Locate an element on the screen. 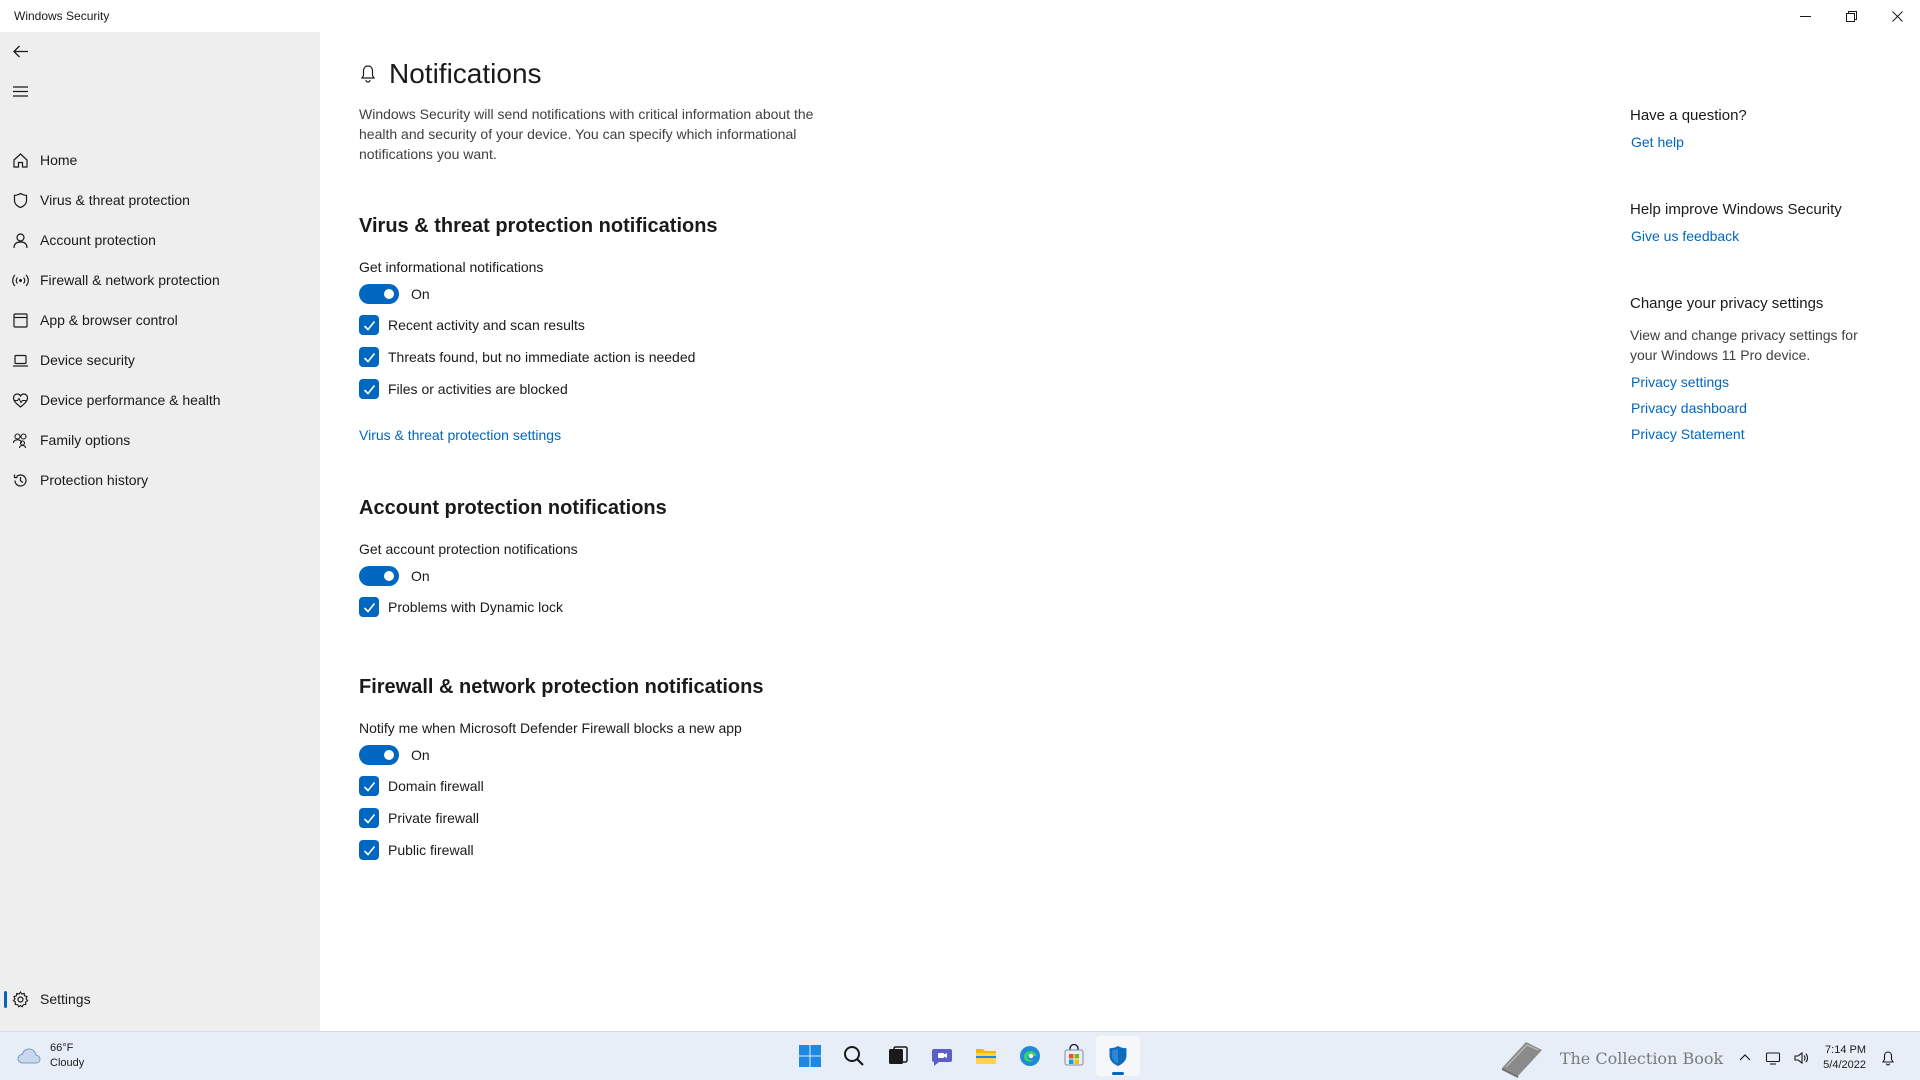 This screenshot has width=1920, height=1080. privacy-settings-link: Privacy settings is located at coordinates (1680, 382).